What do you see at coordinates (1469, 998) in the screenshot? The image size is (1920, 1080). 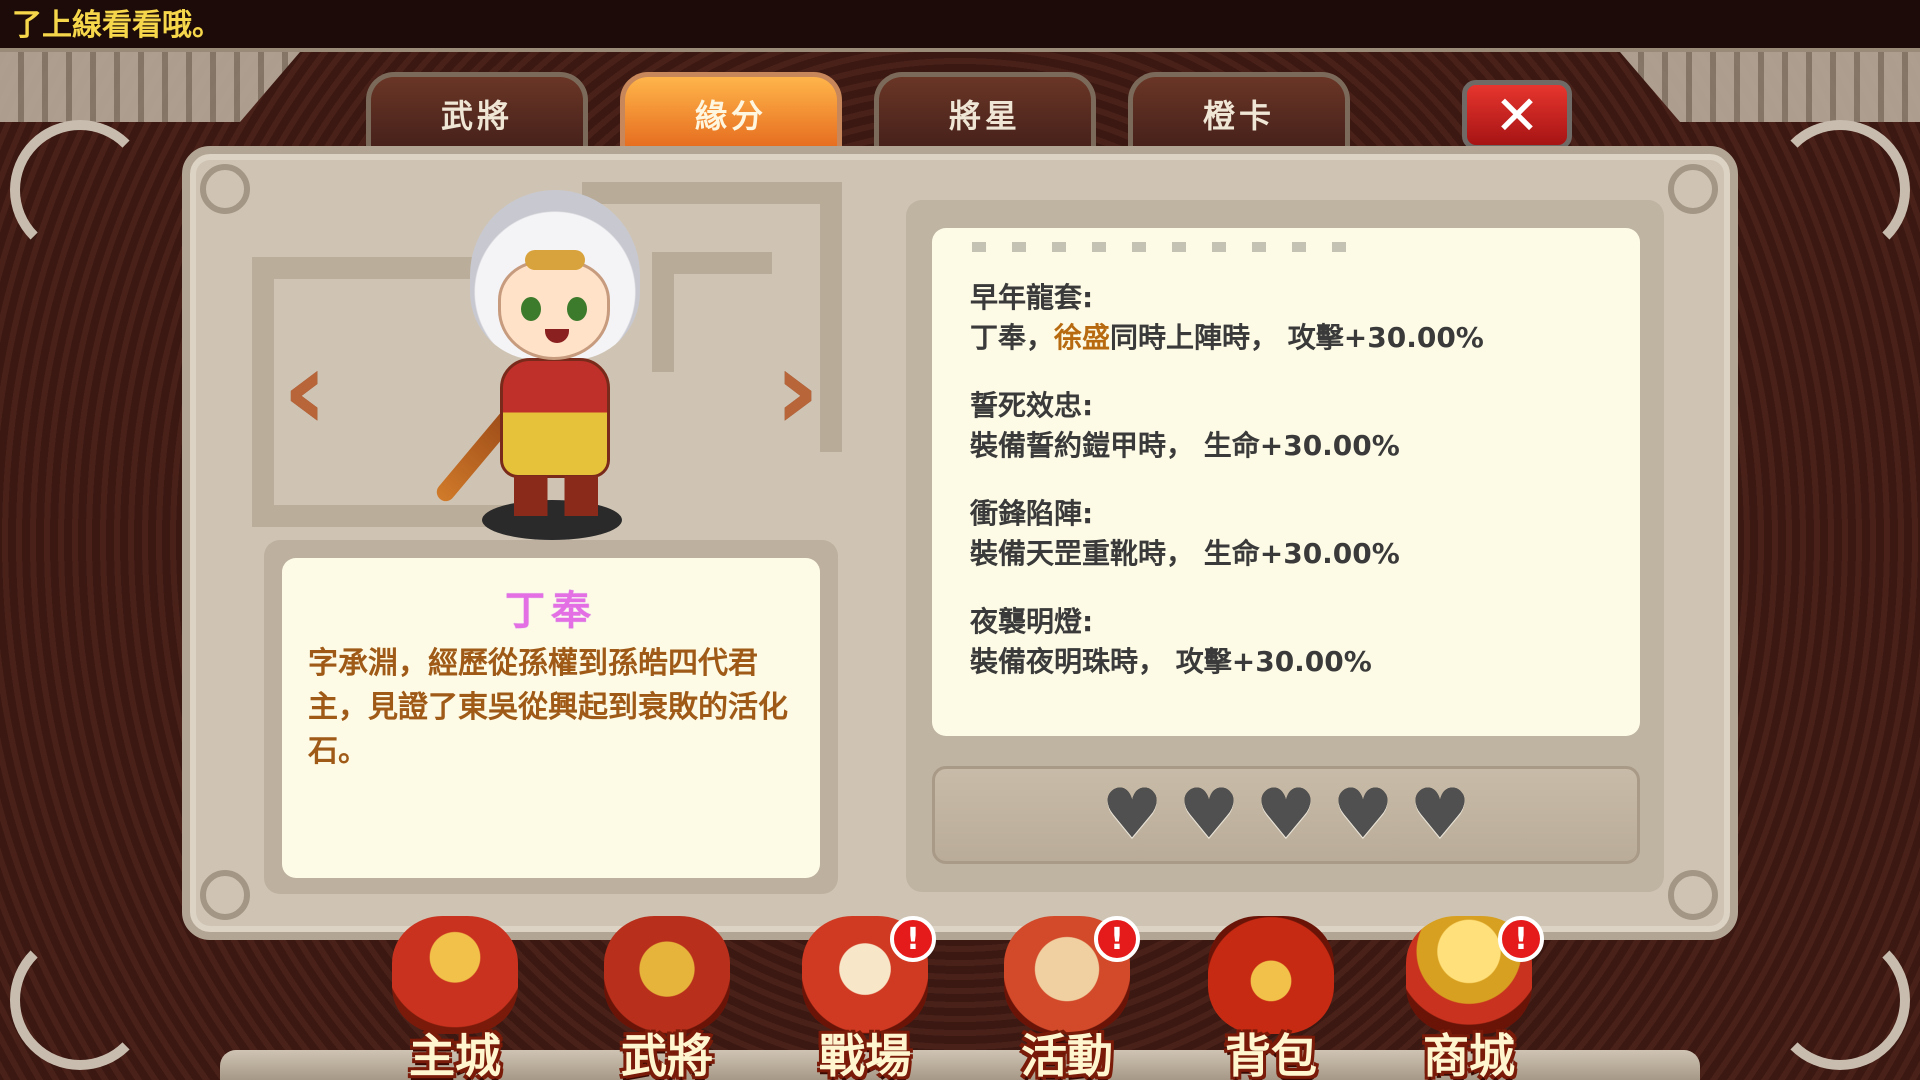 I see `nav-shop: 商城 !` at bounding box center [1469, 998].